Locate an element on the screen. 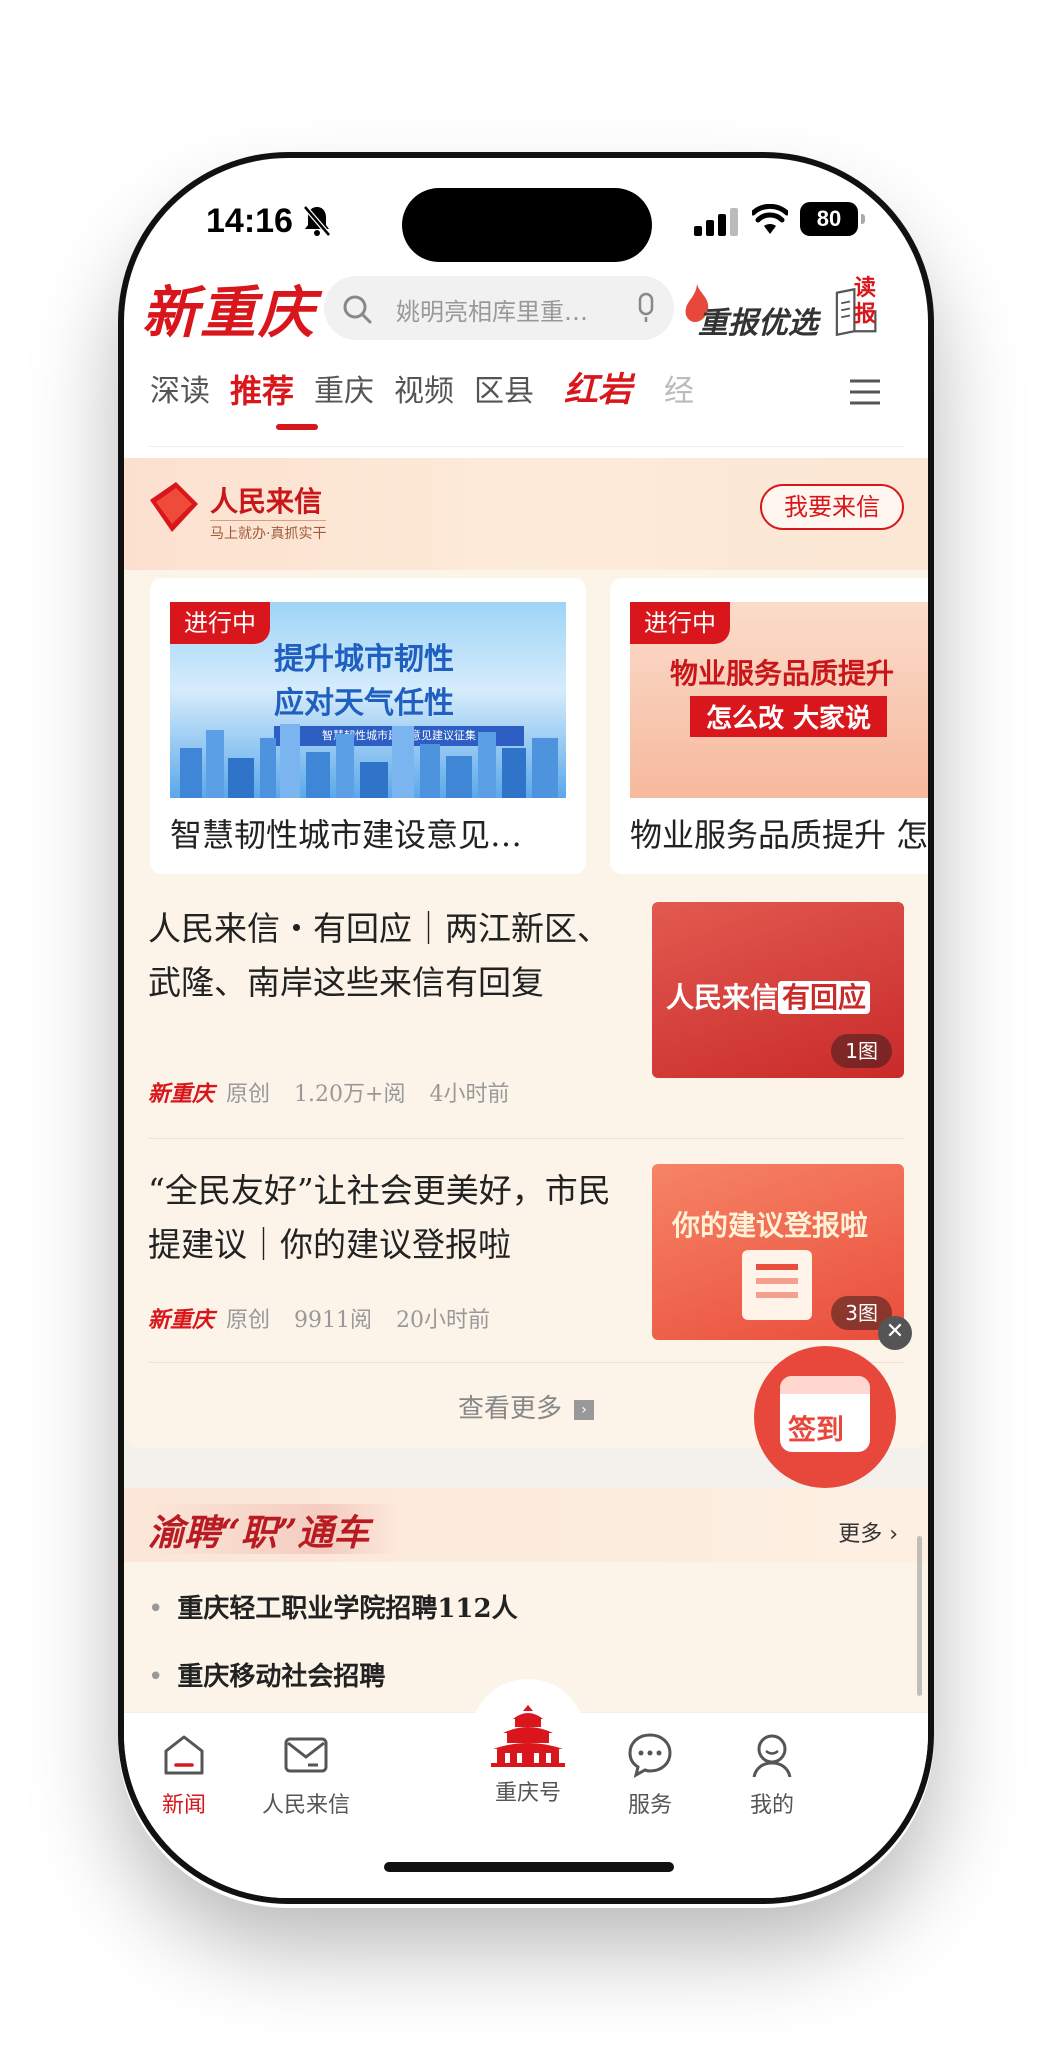 Image resolution: width=1052 pixels, height=2060 pixels. tab-hongyan: 红岩 is located at coordinates (598, 386).